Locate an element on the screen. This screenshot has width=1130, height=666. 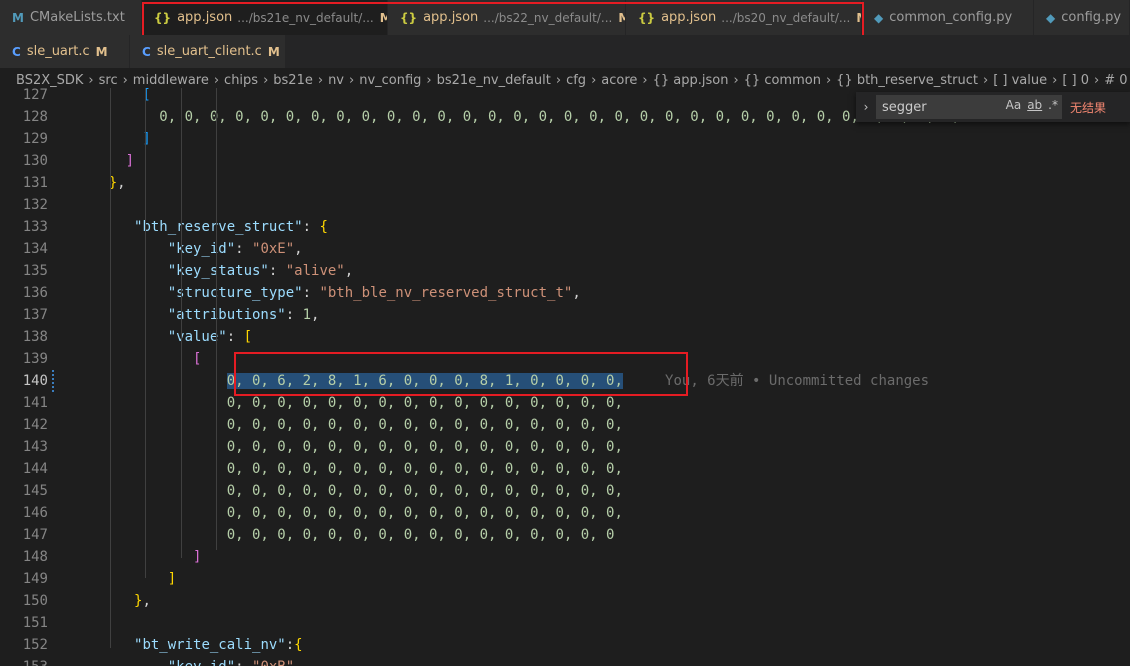
tab-cmakelists: M CMakeLists.txt is located at coordinates (71, 17).